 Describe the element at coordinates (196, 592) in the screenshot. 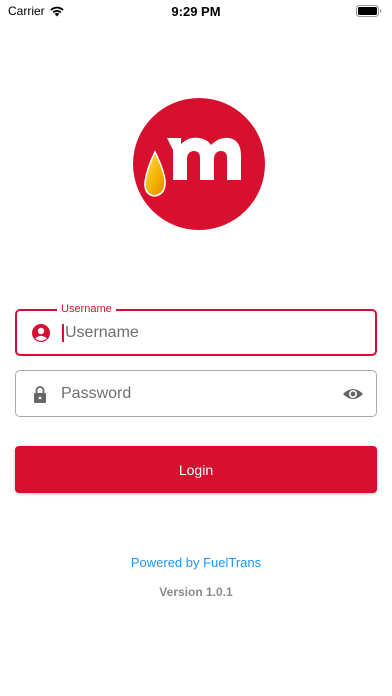

I see `version-label: Version 1.0.1` at that location.